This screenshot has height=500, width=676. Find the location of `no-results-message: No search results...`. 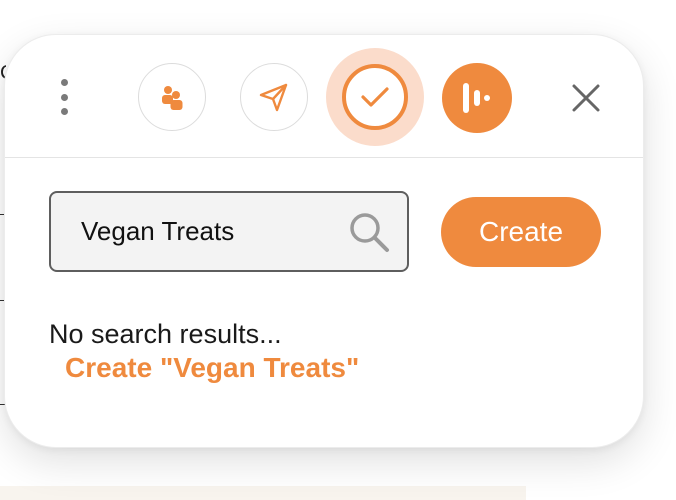

no-results-message: No search results... is located at coordinates (165, 334).